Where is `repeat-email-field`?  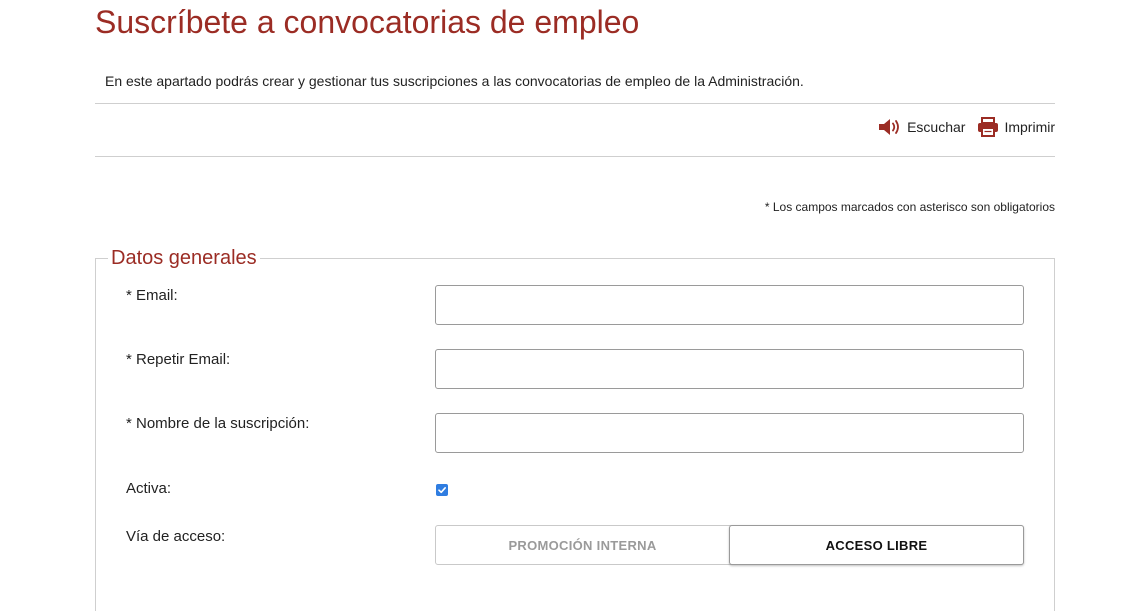 repeat-email-field is located at coordinates (729, 369).